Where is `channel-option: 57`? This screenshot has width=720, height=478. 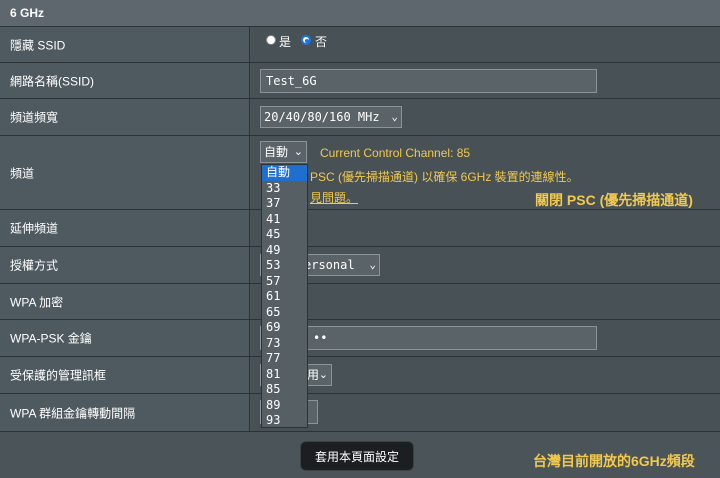
channel-option: 57 is located at coordinates (284, 282).